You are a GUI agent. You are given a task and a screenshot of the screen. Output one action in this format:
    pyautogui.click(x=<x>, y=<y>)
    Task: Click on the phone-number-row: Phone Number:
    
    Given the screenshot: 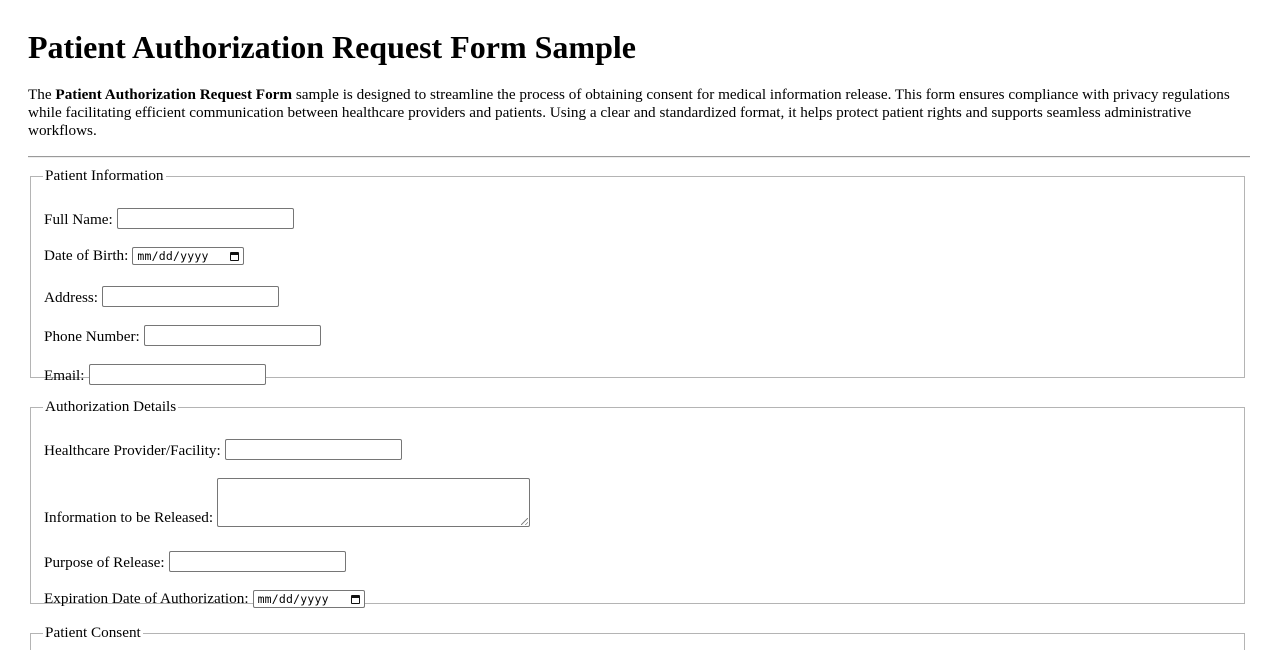 What is the action you would take?
    pyautogui.click(x=182, y=335)
    